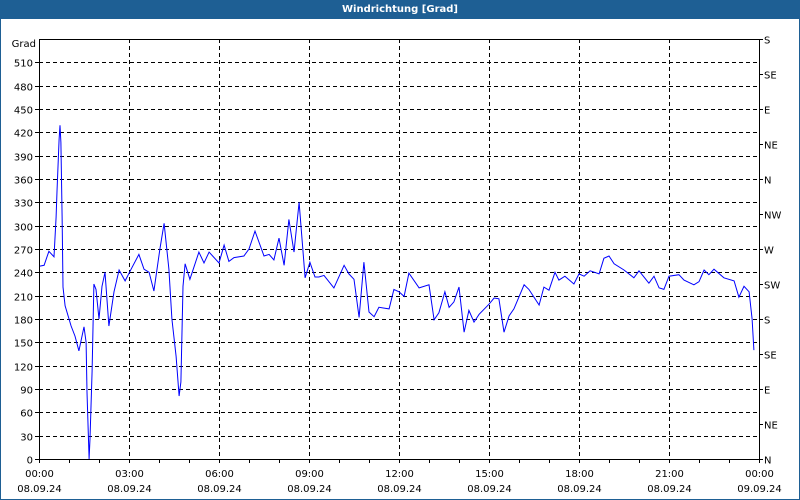 The height and width of the screenshot is (500, 800). What do you see at coordinates (23, 158) in the screenshot?
I see `y-tick-label: 390` at bounding box center [23, 158].